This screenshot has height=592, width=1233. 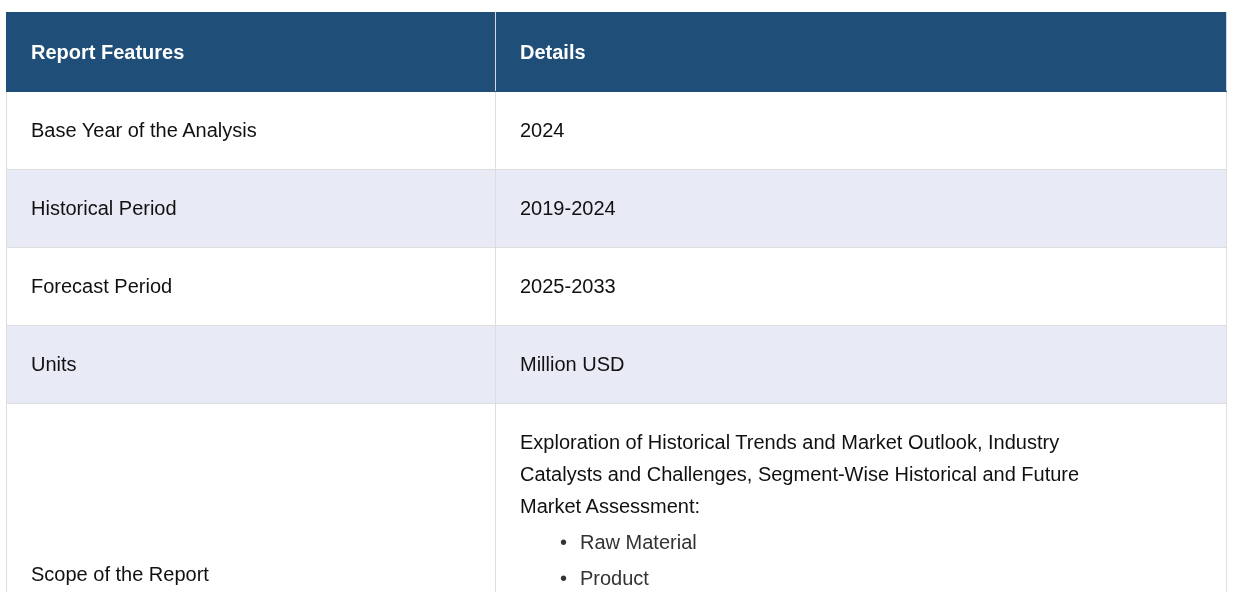 What do you see at coordinates (614, 578) in the screenshot?
I see `list-item: Product` at bounding box center [614, 578].